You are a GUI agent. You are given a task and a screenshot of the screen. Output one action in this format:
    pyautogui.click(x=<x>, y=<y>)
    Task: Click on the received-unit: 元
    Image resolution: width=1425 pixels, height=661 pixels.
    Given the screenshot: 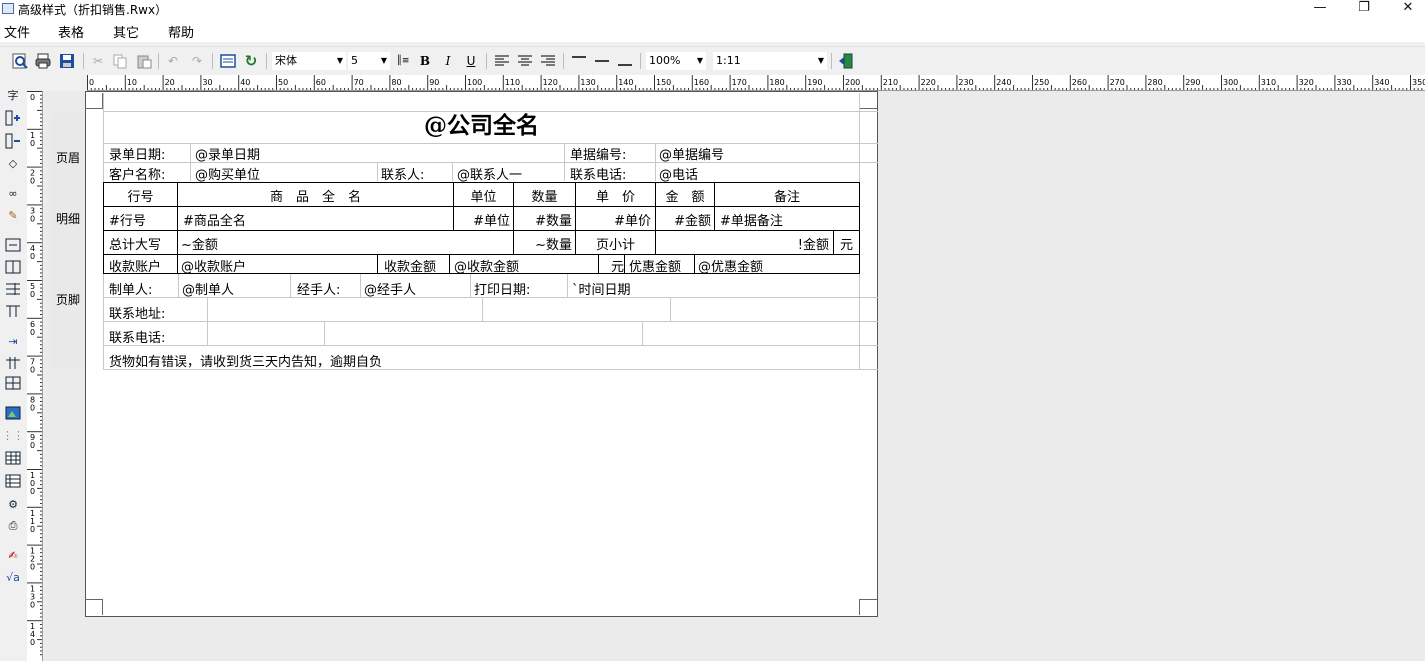 What is the action you would take?
    pyautogui.click(x=611, y=265)
    